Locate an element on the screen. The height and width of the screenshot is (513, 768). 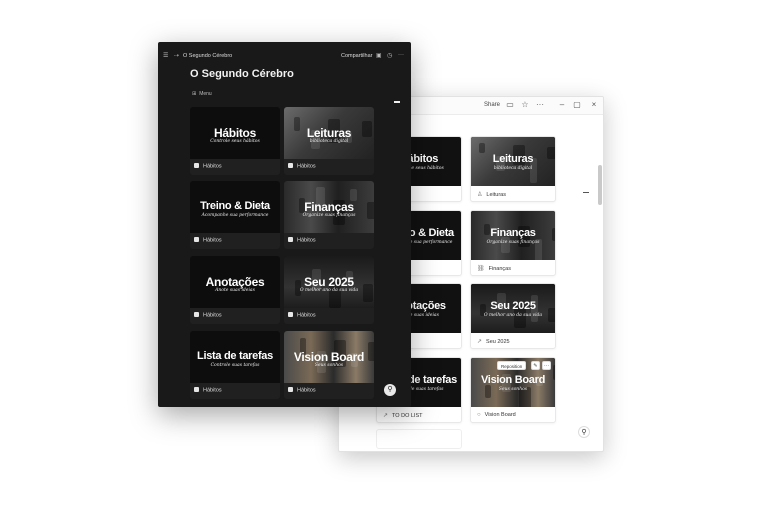
card-caption-text: Finanças is located at coordinates (499, 269).